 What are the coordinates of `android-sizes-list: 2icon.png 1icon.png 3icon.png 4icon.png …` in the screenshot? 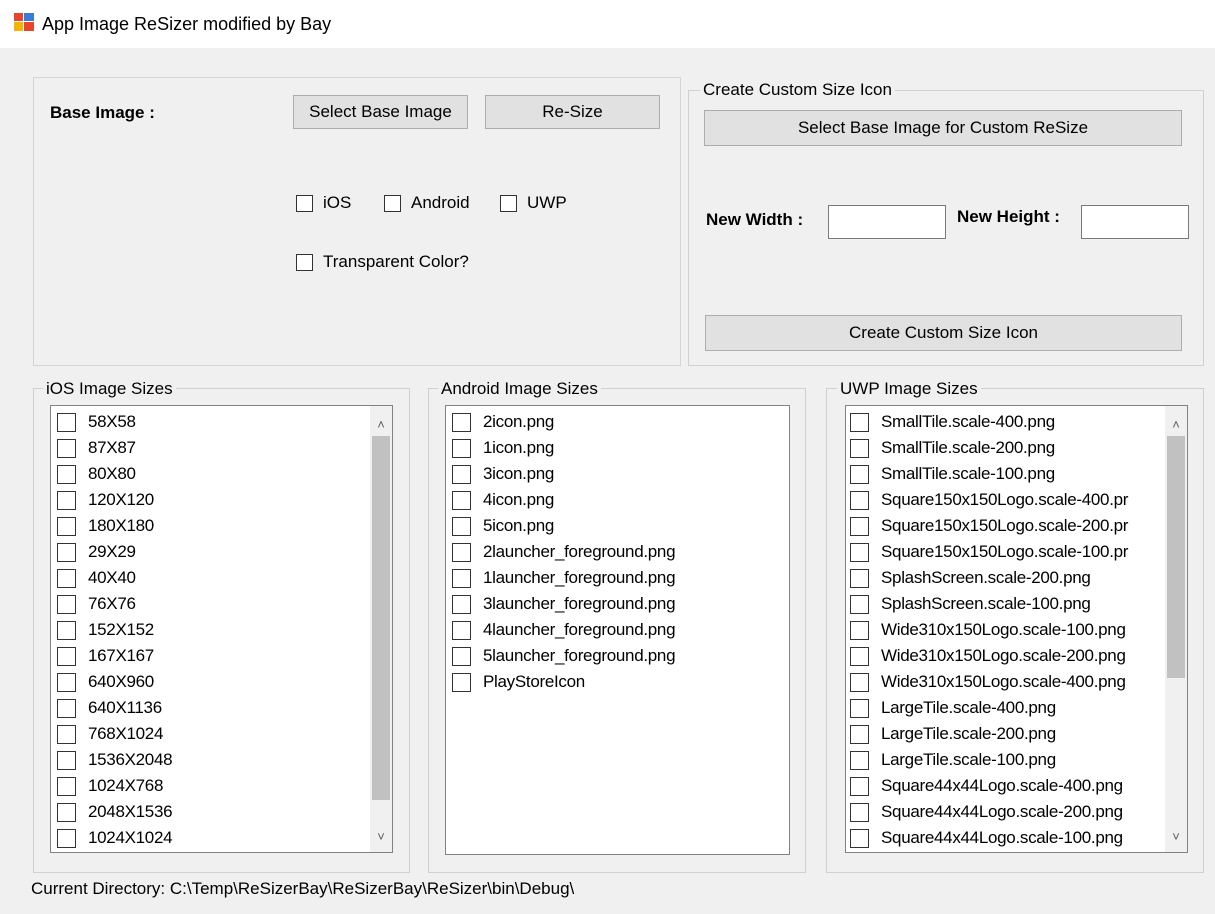 It's located at (617, 630).